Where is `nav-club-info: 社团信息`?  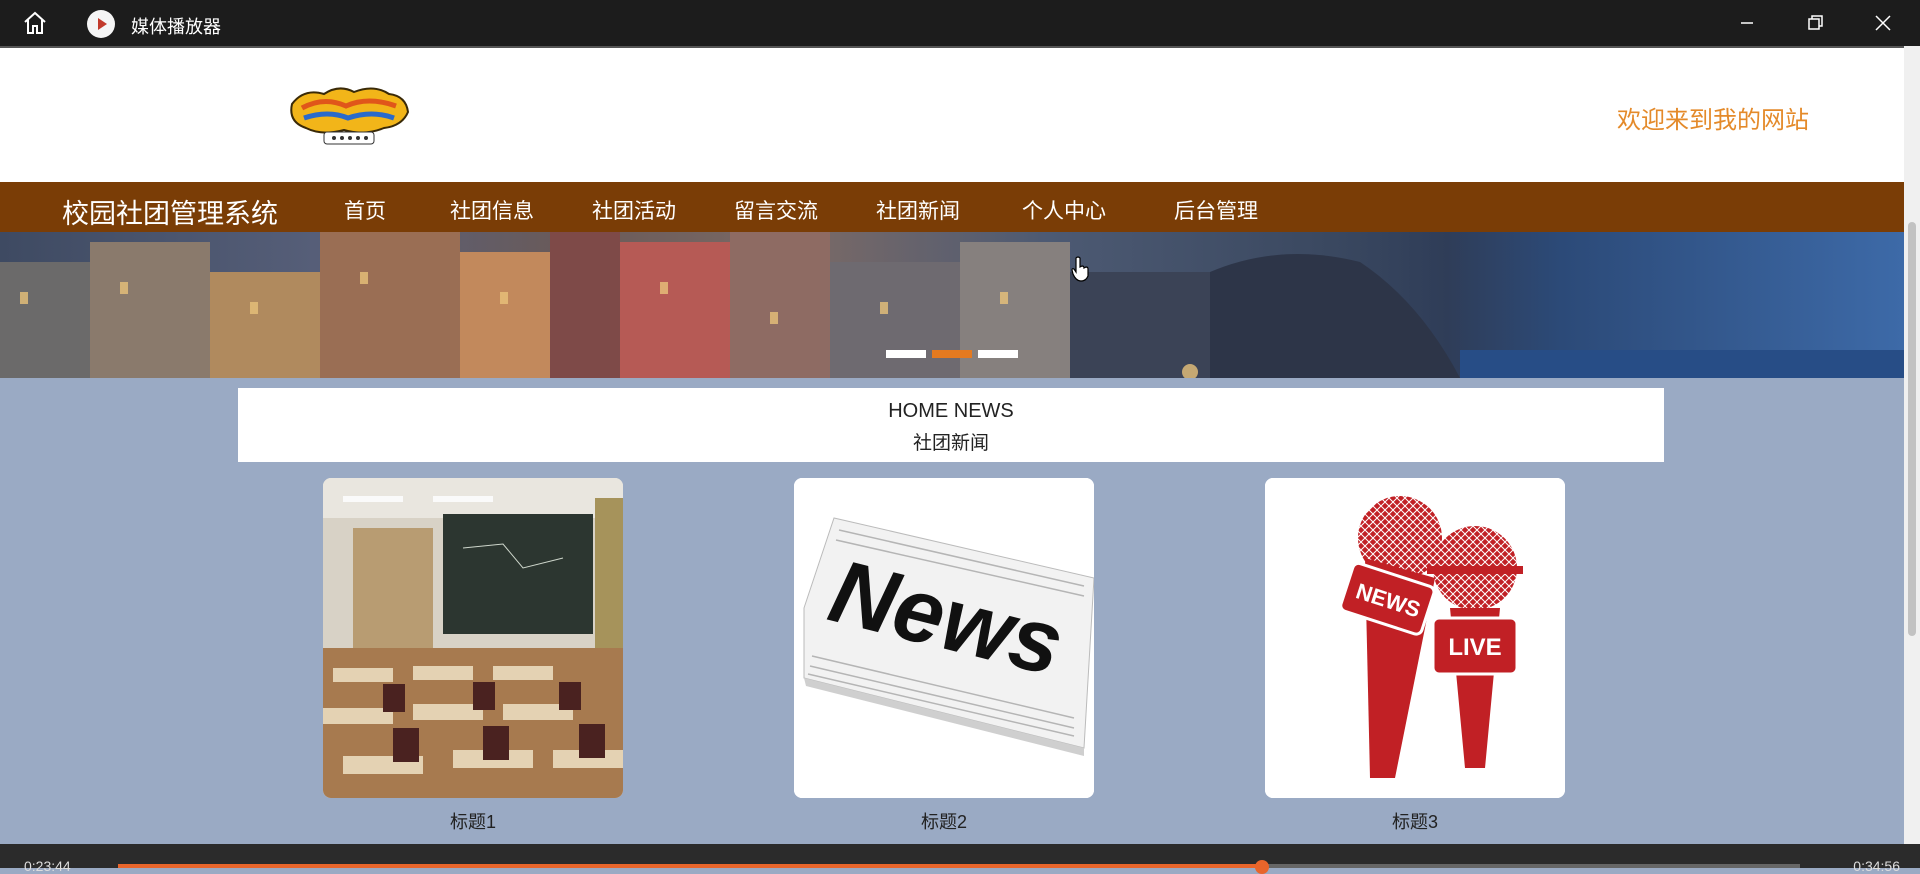 nav-club-info: 社团信息 is located at coordinates (492, 210).